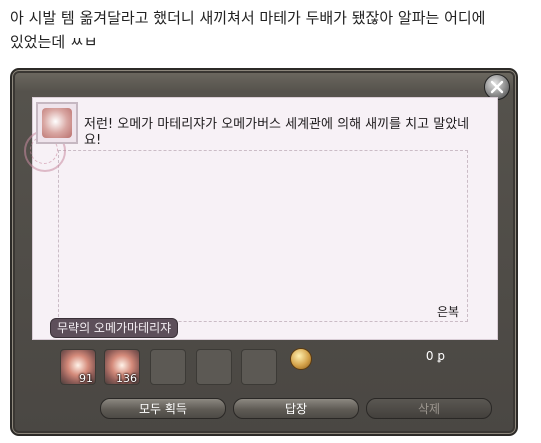  Describe the element at coordinates (296, 408) in the screenshot. I see `reply-button: 답장` at that location.